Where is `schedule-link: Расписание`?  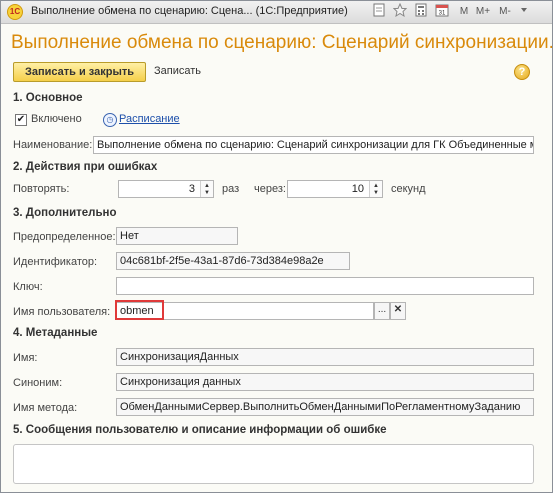
schedule-link: Расписание is located at coordinates (149, 119).